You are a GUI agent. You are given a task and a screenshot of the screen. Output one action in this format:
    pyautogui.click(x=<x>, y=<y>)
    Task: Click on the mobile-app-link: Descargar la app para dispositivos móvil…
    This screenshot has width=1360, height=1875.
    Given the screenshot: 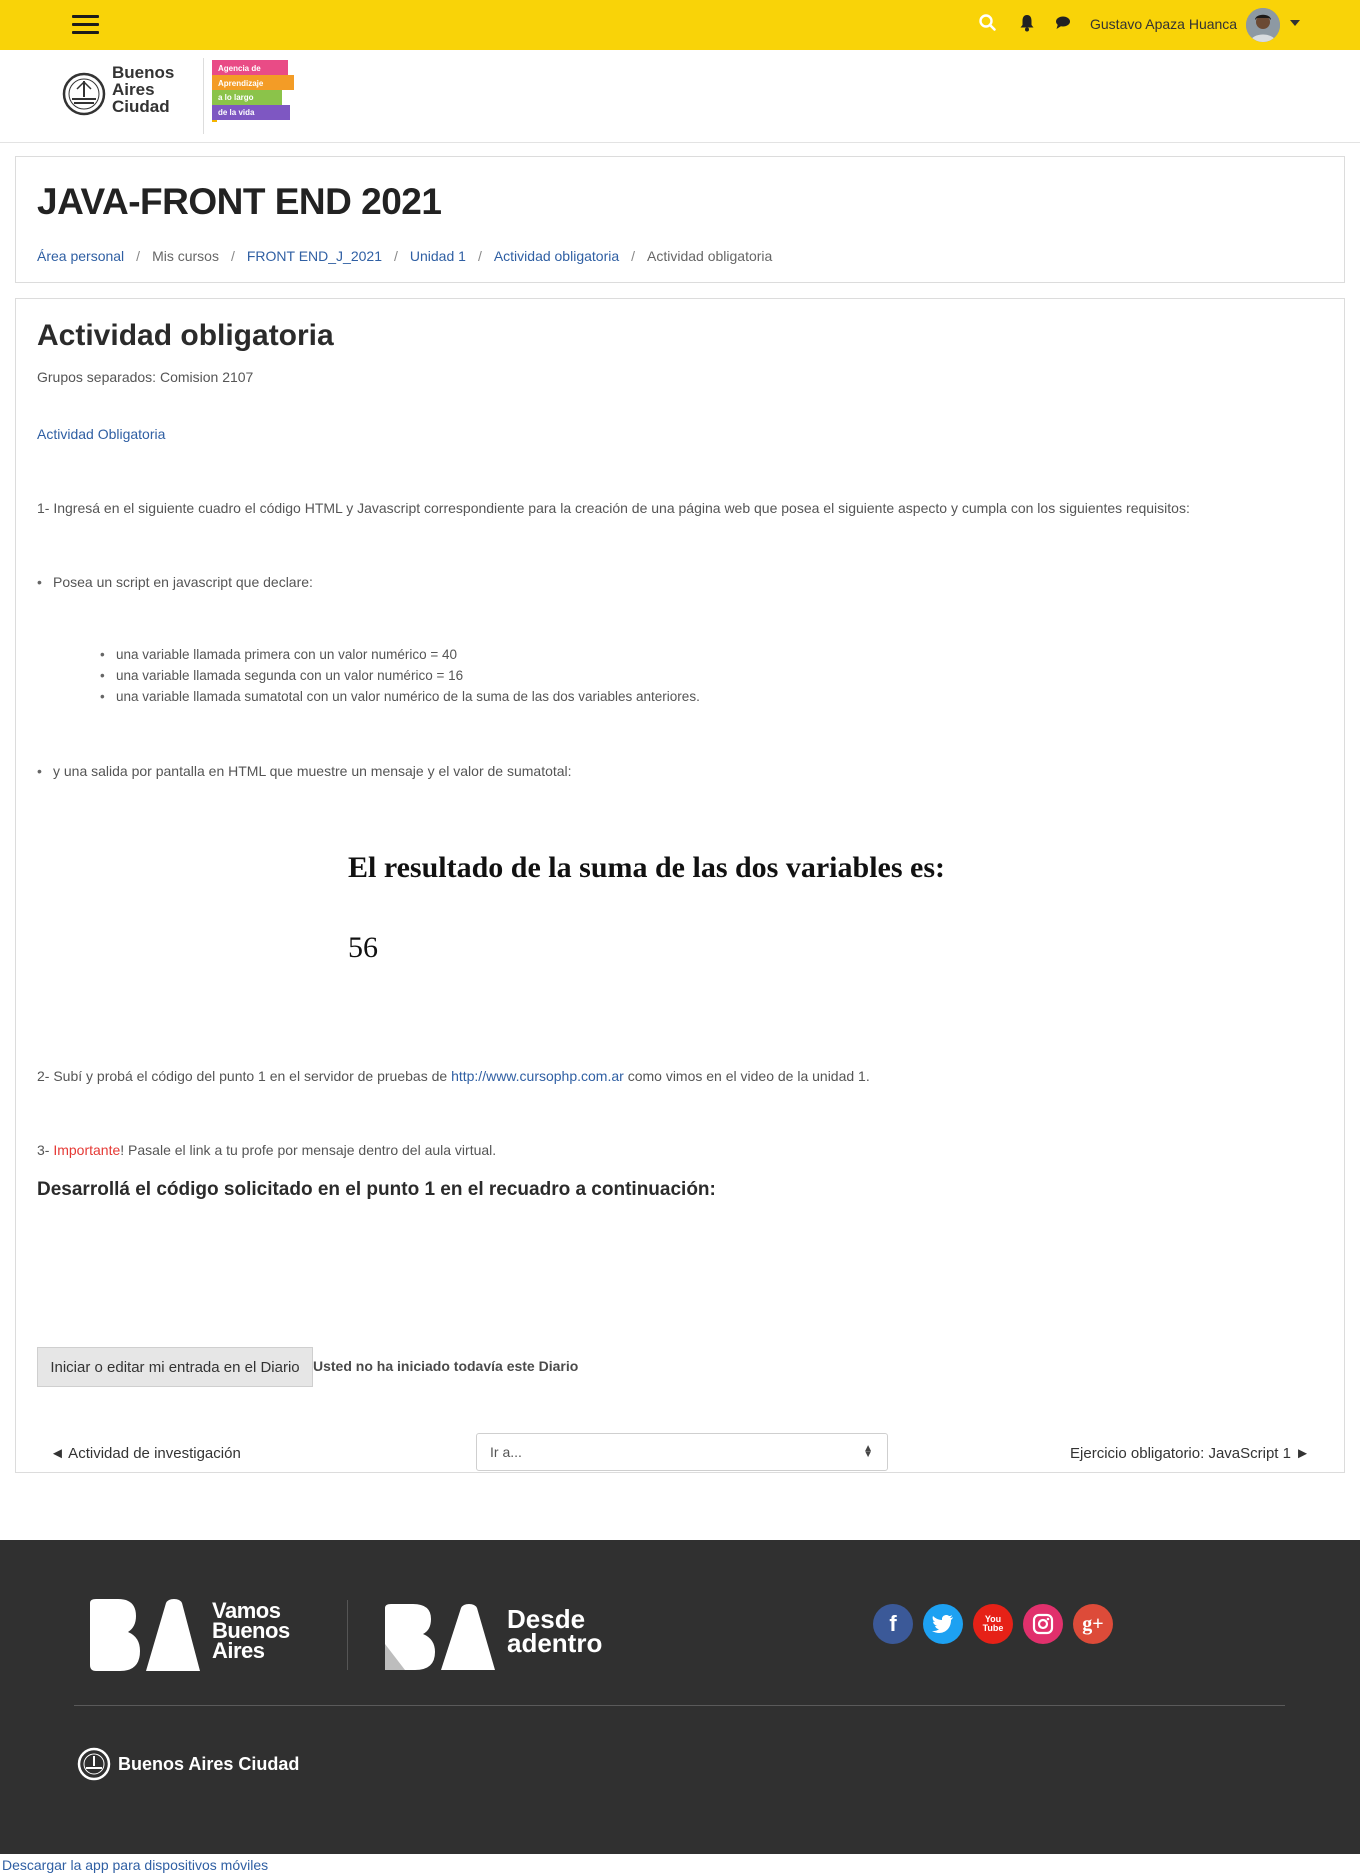 What is the action you would take?
    pyautogui.click(x=135, y=1865)
    